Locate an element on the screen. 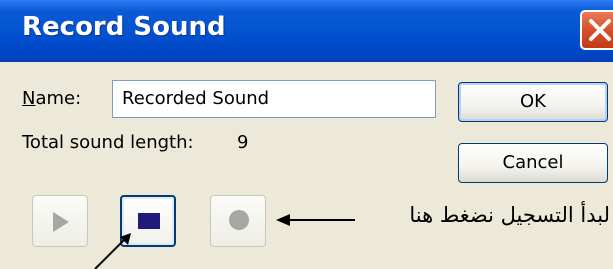 The height and width of the screenshot is (269, 613). annotation-arrow-left is located at coordinates (112, 251).